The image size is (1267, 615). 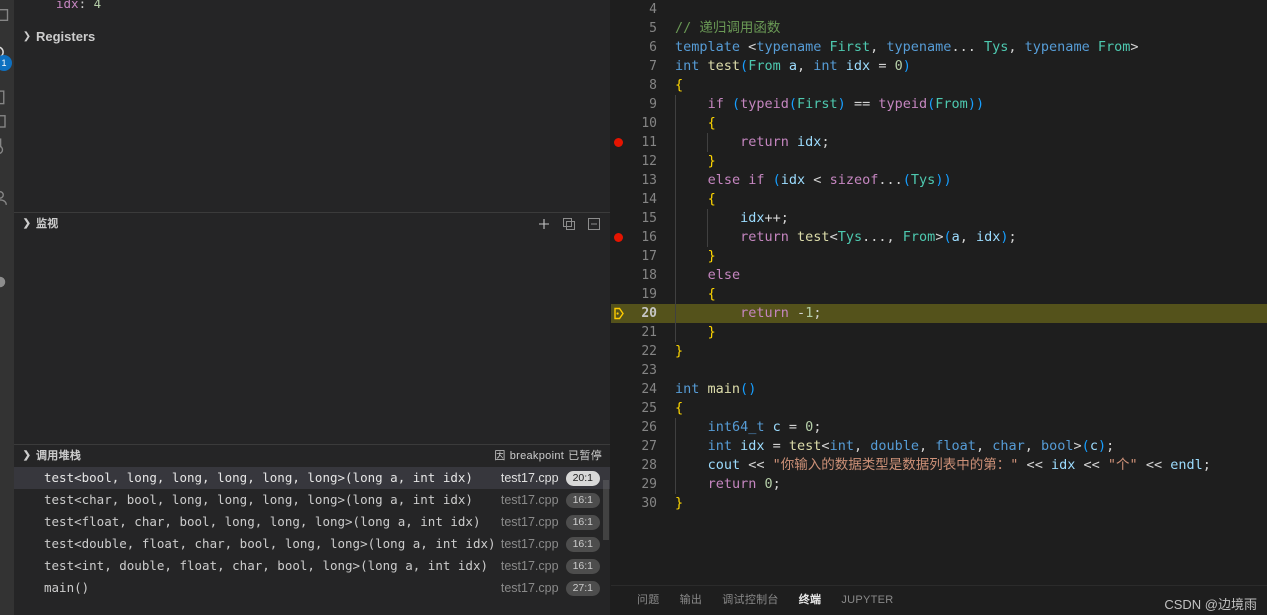 I want to click on code-line: 19 {, so click(x=939, y=294).